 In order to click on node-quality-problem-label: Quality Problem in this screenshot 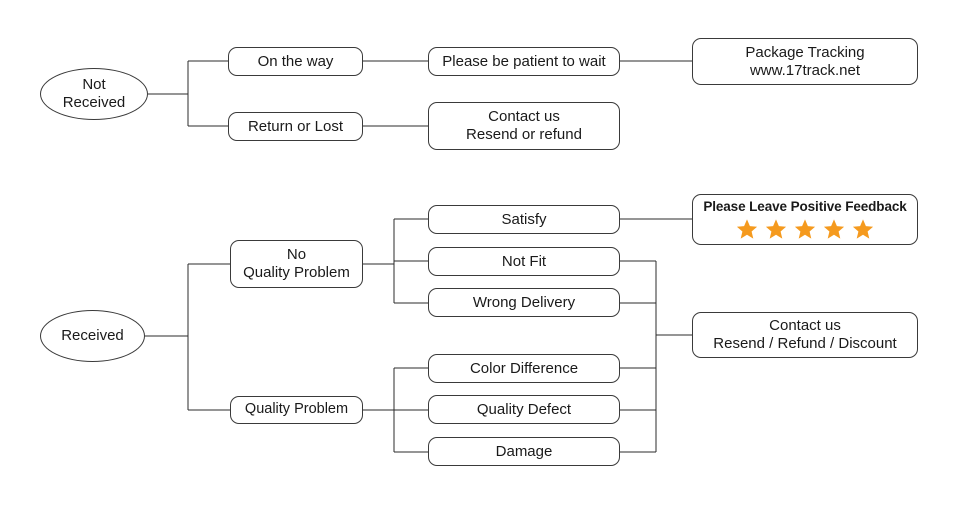, I will do `click(296, 409)`.